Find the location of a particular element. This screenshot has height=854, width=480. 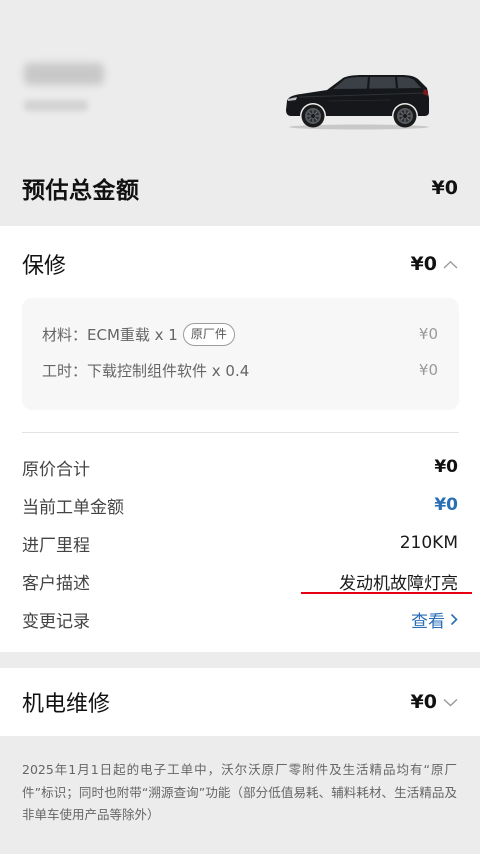

warranty-parts-list: 材料：ECM重载 x 1 原厂件 ¥0 工时：下载控制组件软件 x 0.4 ¥0 is located at coordinates (240, 354).